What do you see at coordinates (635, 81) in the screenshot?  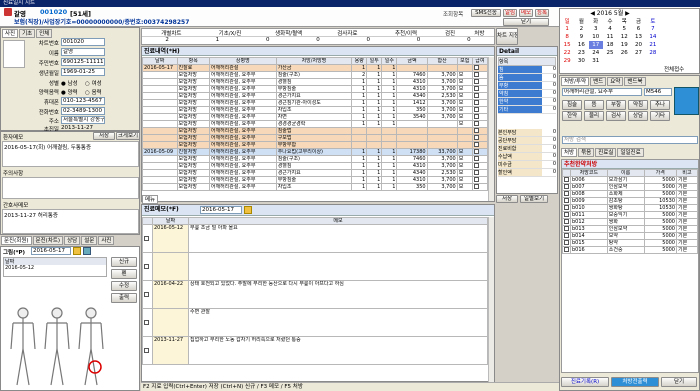 I see `tab-bandbook: 밴드북` at bounding box center [635, 81].